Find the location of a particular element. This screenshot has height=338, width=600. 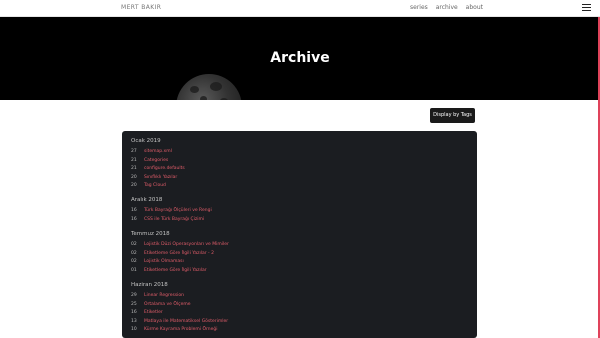

post-link: Etiketleme Göre İlgili Yazılar - 2 is located at coordinates (179, 253).